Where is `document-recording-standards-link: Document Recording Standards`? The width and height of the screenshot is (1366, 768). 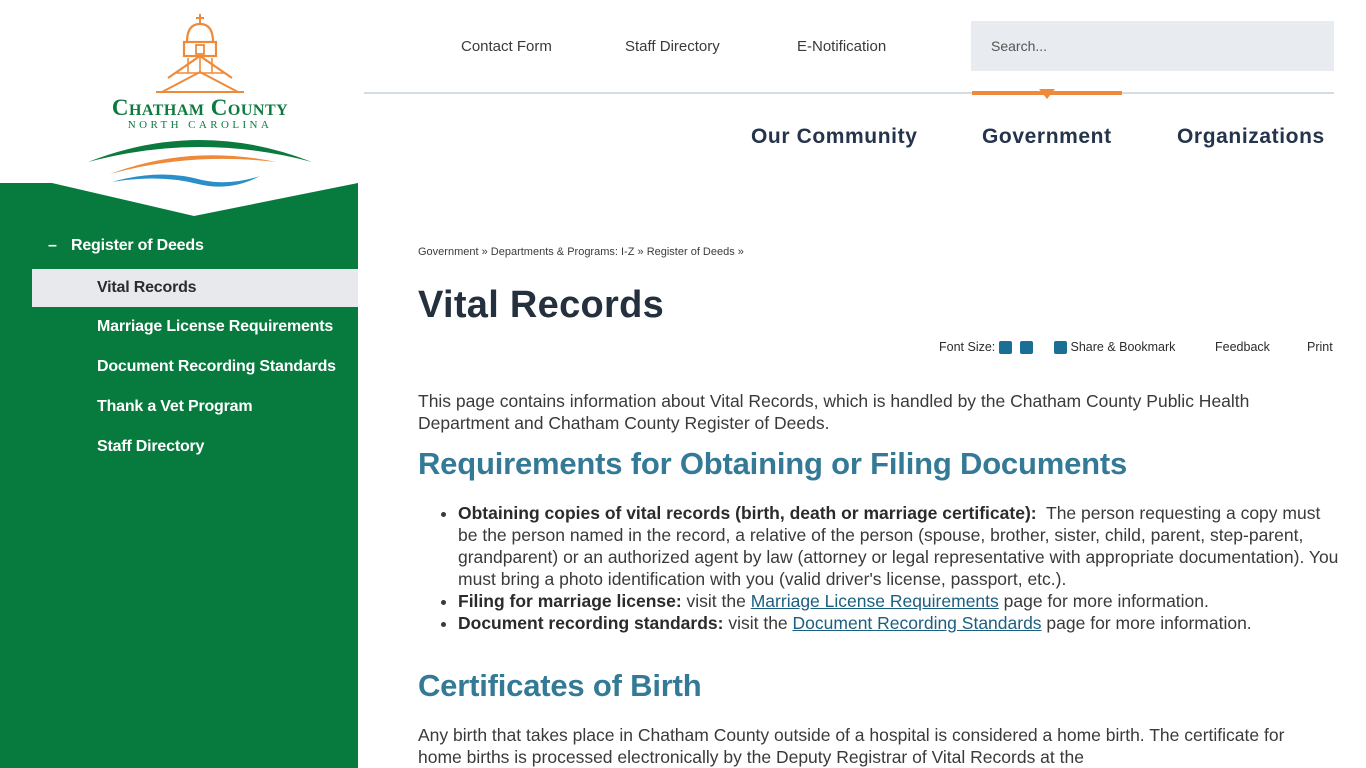
document-recording-standards-link: Document Recording Standards is located at coordinates (917, 623).